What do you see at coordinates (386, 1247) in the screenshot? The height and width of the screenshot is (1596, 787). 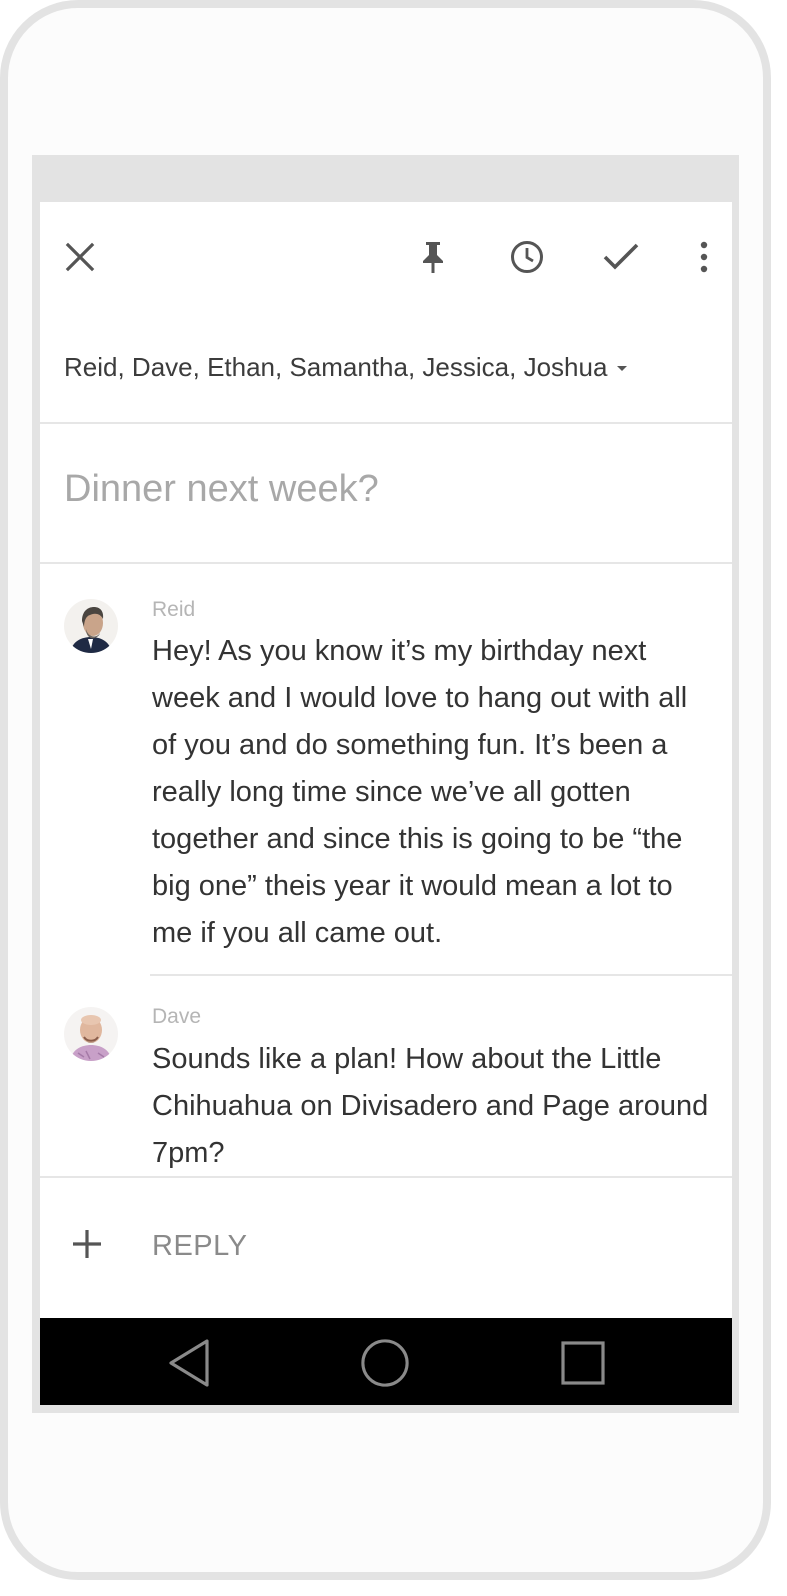 I see `reply-bar: REPLY` at bounding box center [386, 1247].